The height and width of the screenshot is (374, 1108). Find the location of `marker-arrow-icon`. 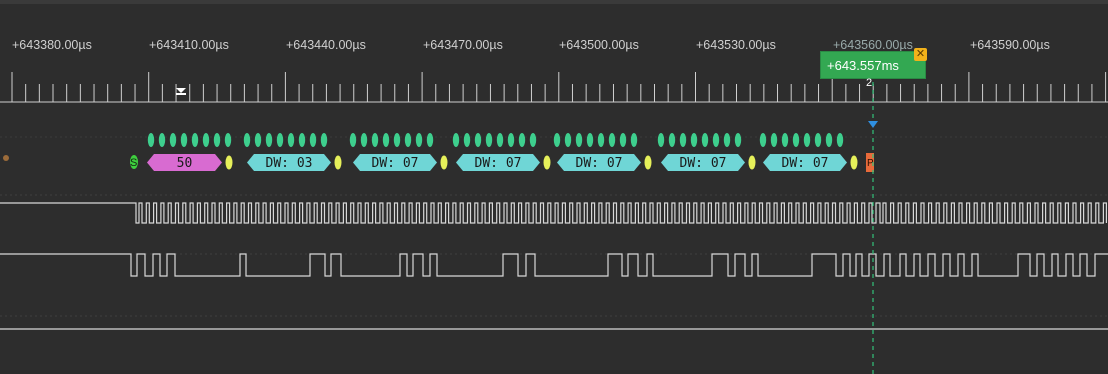

marker-arrow-icon is located at coordinates (873, 124).